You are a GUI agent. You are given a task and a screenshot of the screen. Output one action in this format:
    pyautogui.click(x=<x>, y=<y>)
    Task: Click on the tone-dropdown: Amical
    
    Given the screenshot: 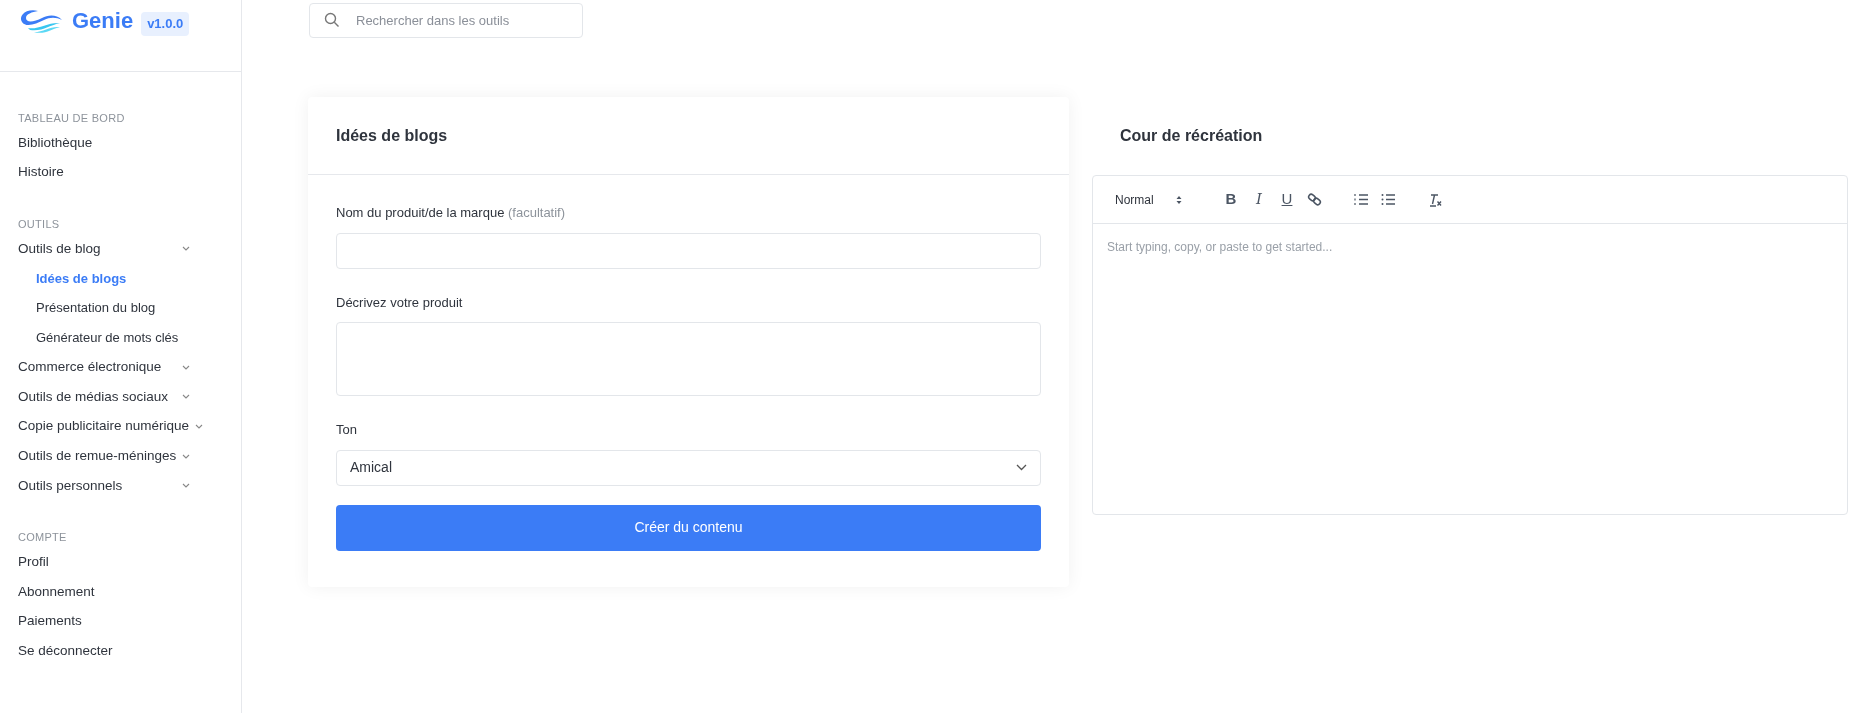 What is the action you would take?
    pyautogui.click(x=688, y=467)
    